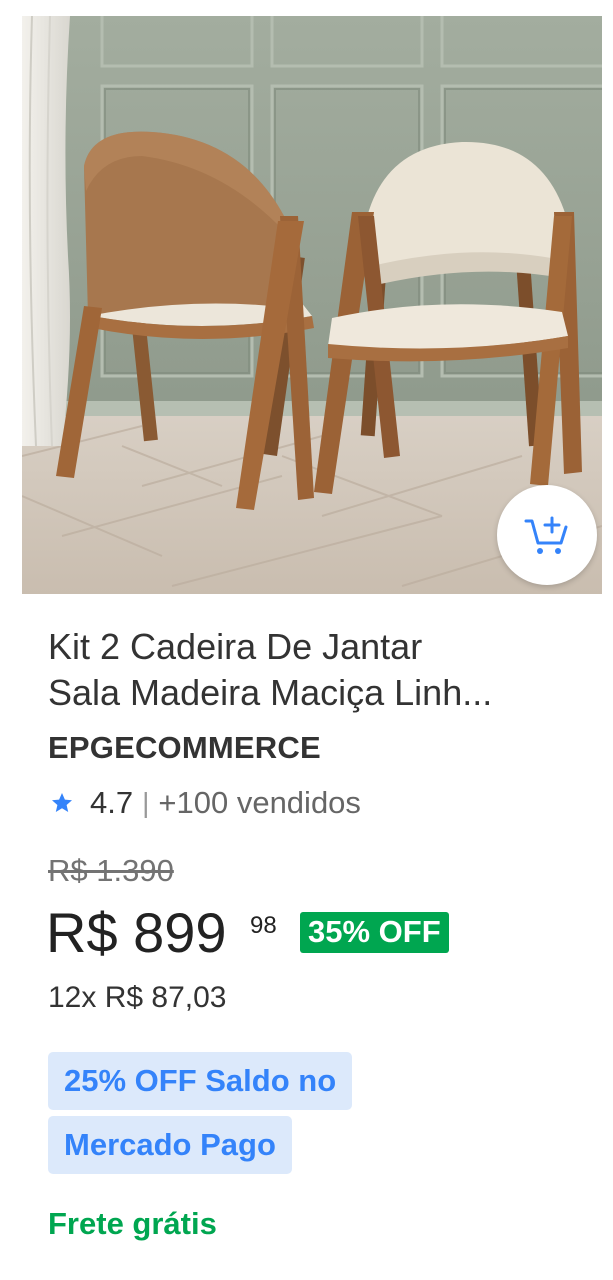 Image resolution: width=613 pixels, height=1280 pixels. I want to click on installments-info: 12x R$ 87,03, so click(137, 997).